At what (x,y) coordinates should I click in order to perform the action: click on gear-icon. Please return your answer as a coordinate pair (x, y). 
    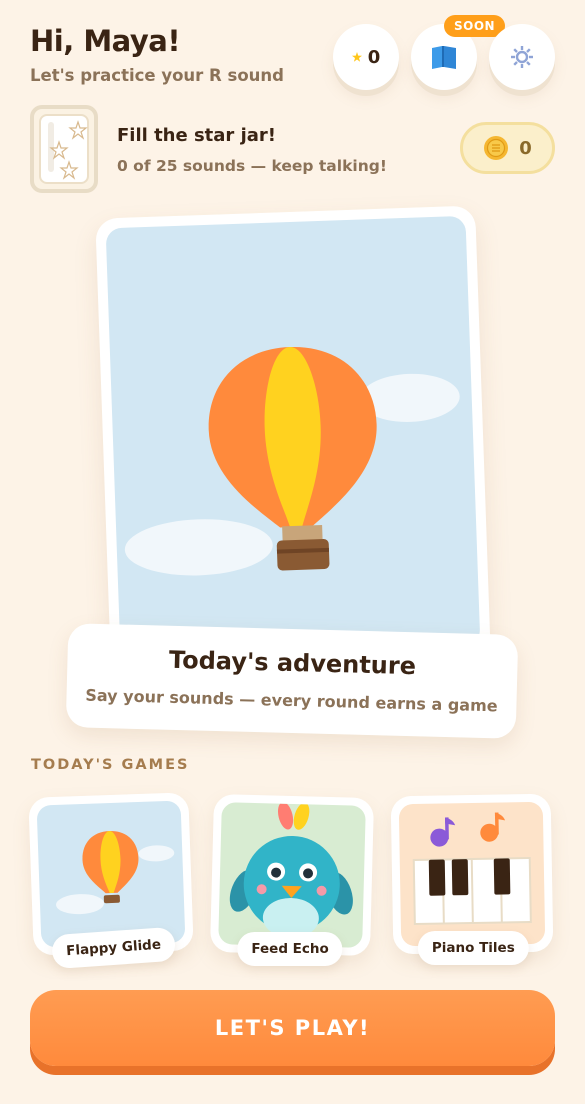
    Looking at the image, I should click on (522, 57).